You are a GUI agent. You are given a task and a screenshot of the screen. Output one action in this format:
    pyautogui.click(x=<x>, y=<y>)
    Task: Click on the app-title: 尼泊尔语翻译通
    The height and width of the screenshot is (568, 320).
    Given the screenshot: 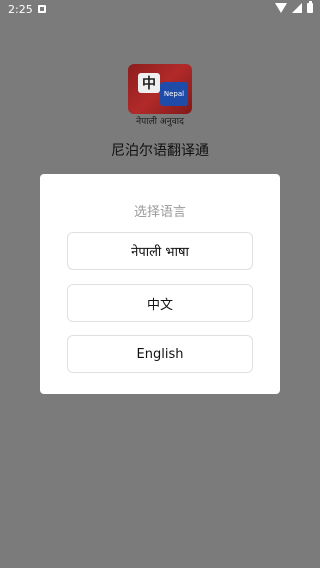 What is the action you would take?
    pyautogui.click(x=160, y=151)
    